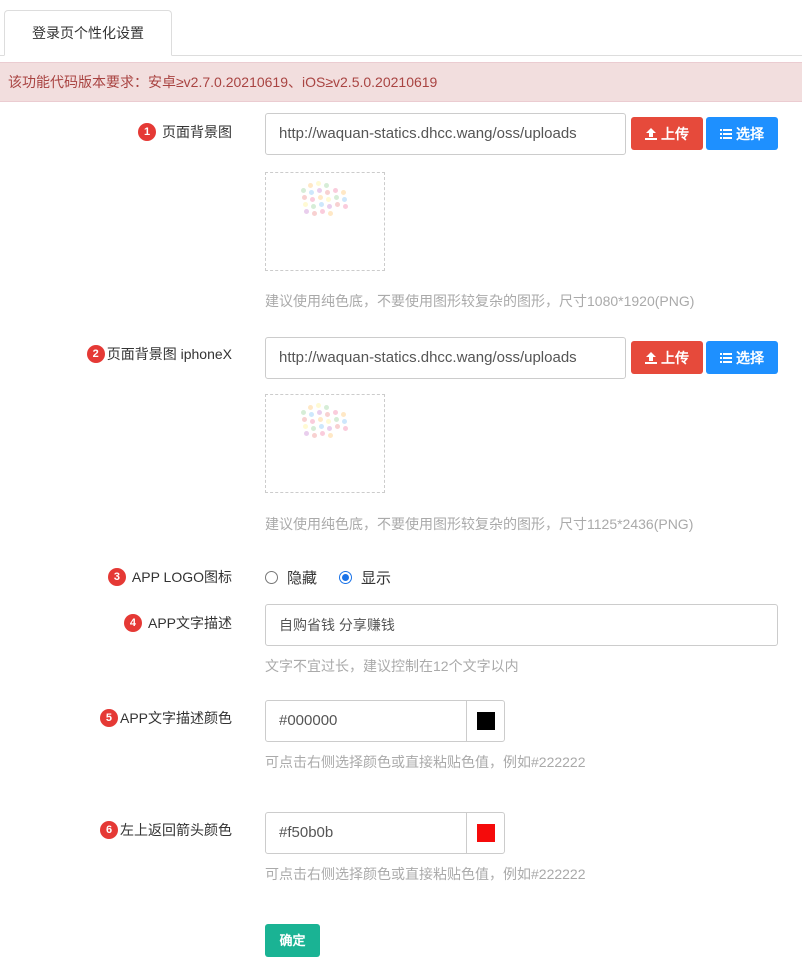  I want to click on bg-image-label: 1 页面背景图, so click(185, 132).